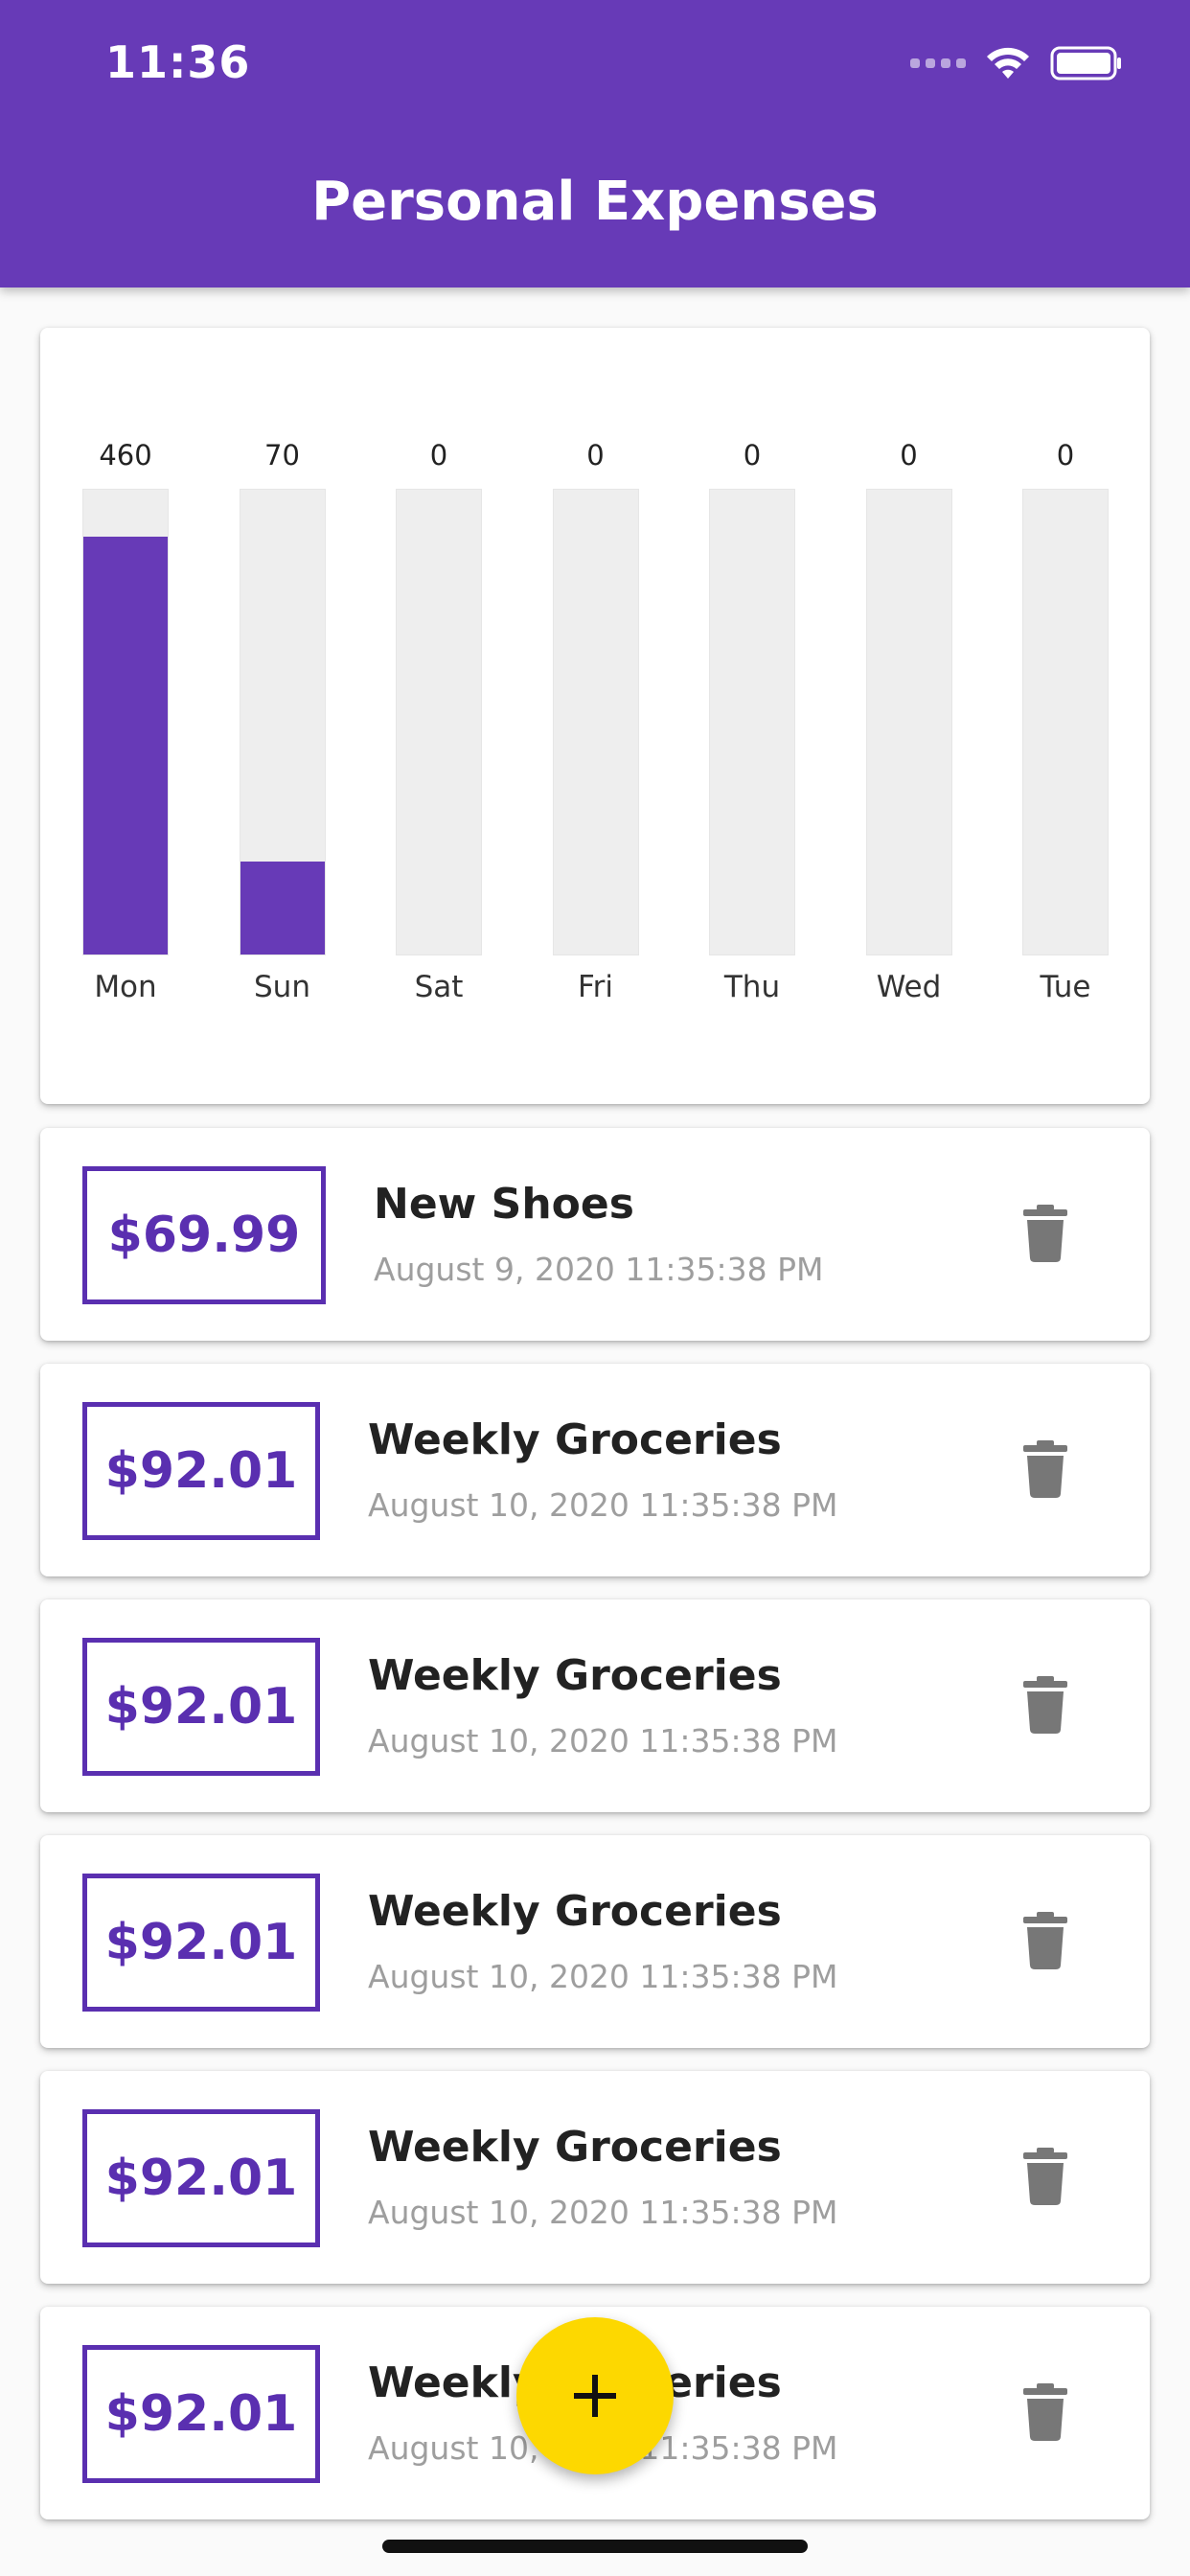  I want to click on chart-bar-wed: 0 Wed, so click(909, 716).